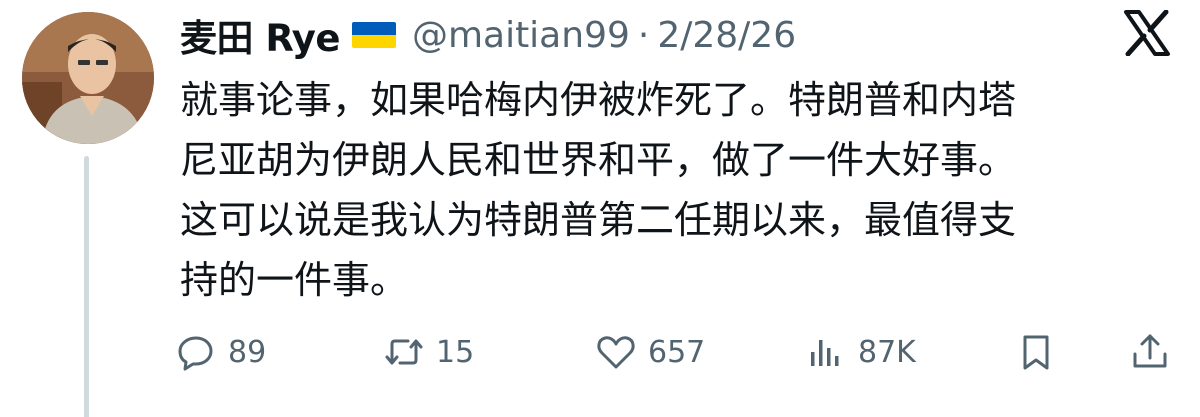 This screenshot has width=1200, height=417. Describe the element at coordinates (86, 286) in the screenshot. I see `thread-line` at that location.